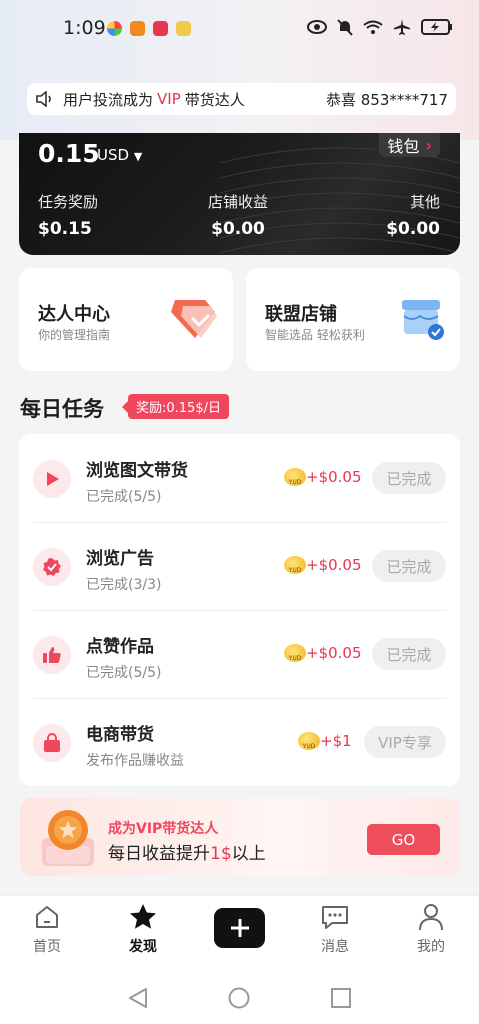 This screenshot has height=1024, width=479. Describe the element at coordinates (68, 215) in the screenshot. I see `wallet-task-reward: 任务奖励 $0.15` at that location.